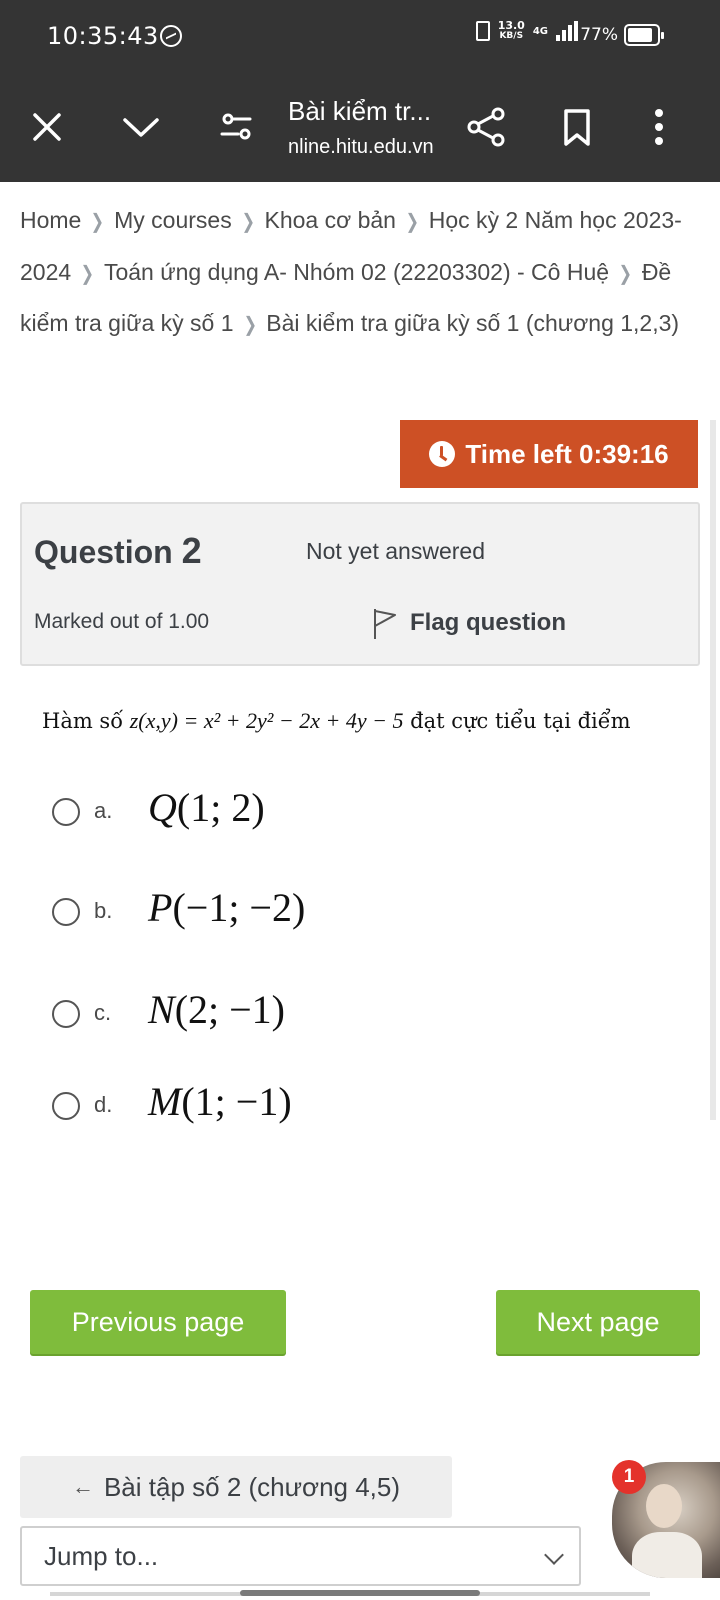 Image resolution: width=720 pixels, height=1600 pixels. I want to click on answer-coords: (1; 2), so click(220, 807).